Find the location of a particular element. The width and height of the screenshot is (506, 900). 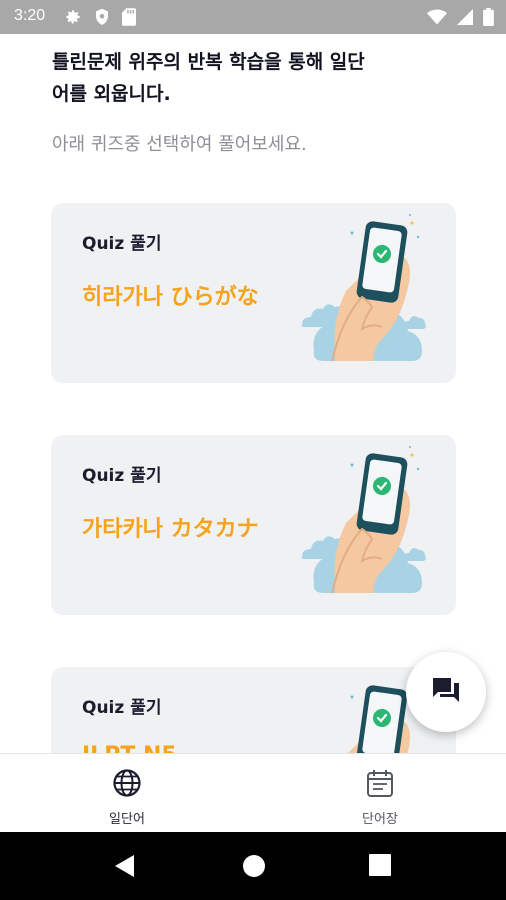

system-navigation-bar is located at coordinates (253, 866).